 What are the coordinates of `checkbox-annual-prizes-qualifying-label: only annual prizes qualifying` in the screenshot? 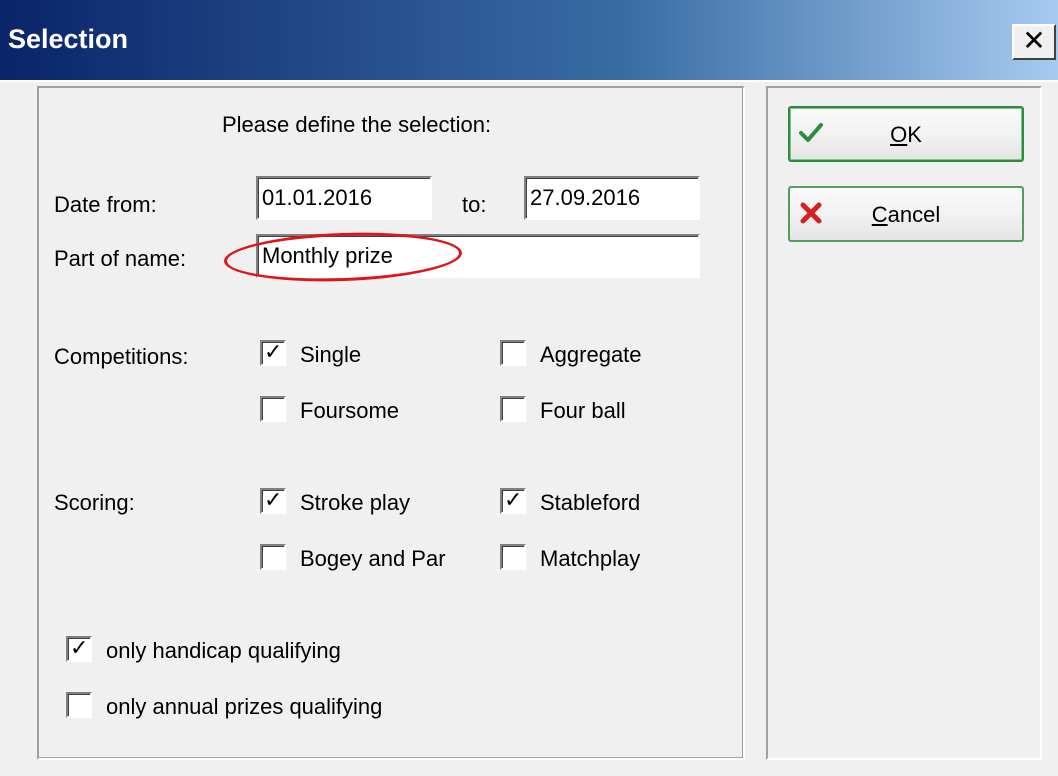 It's located at (244, 706).